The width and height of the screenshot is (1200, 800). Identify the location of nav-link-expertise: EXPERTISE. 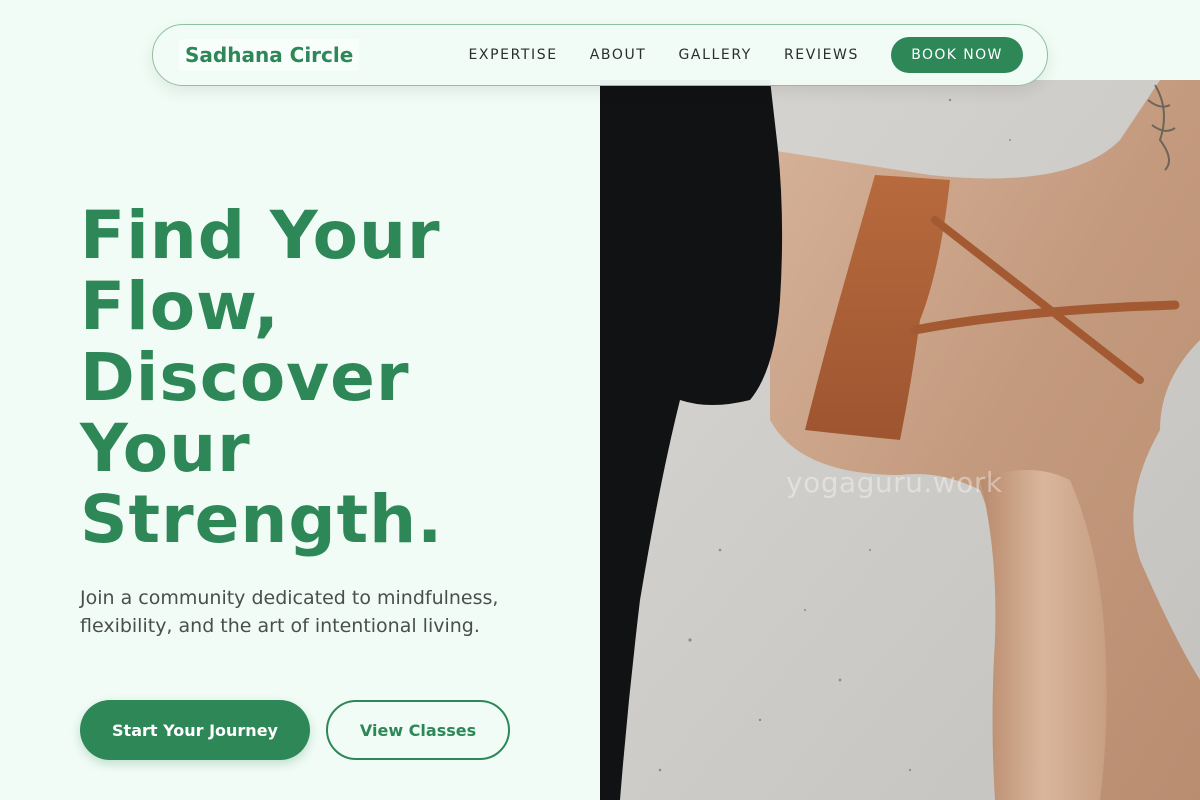
(512, 55).